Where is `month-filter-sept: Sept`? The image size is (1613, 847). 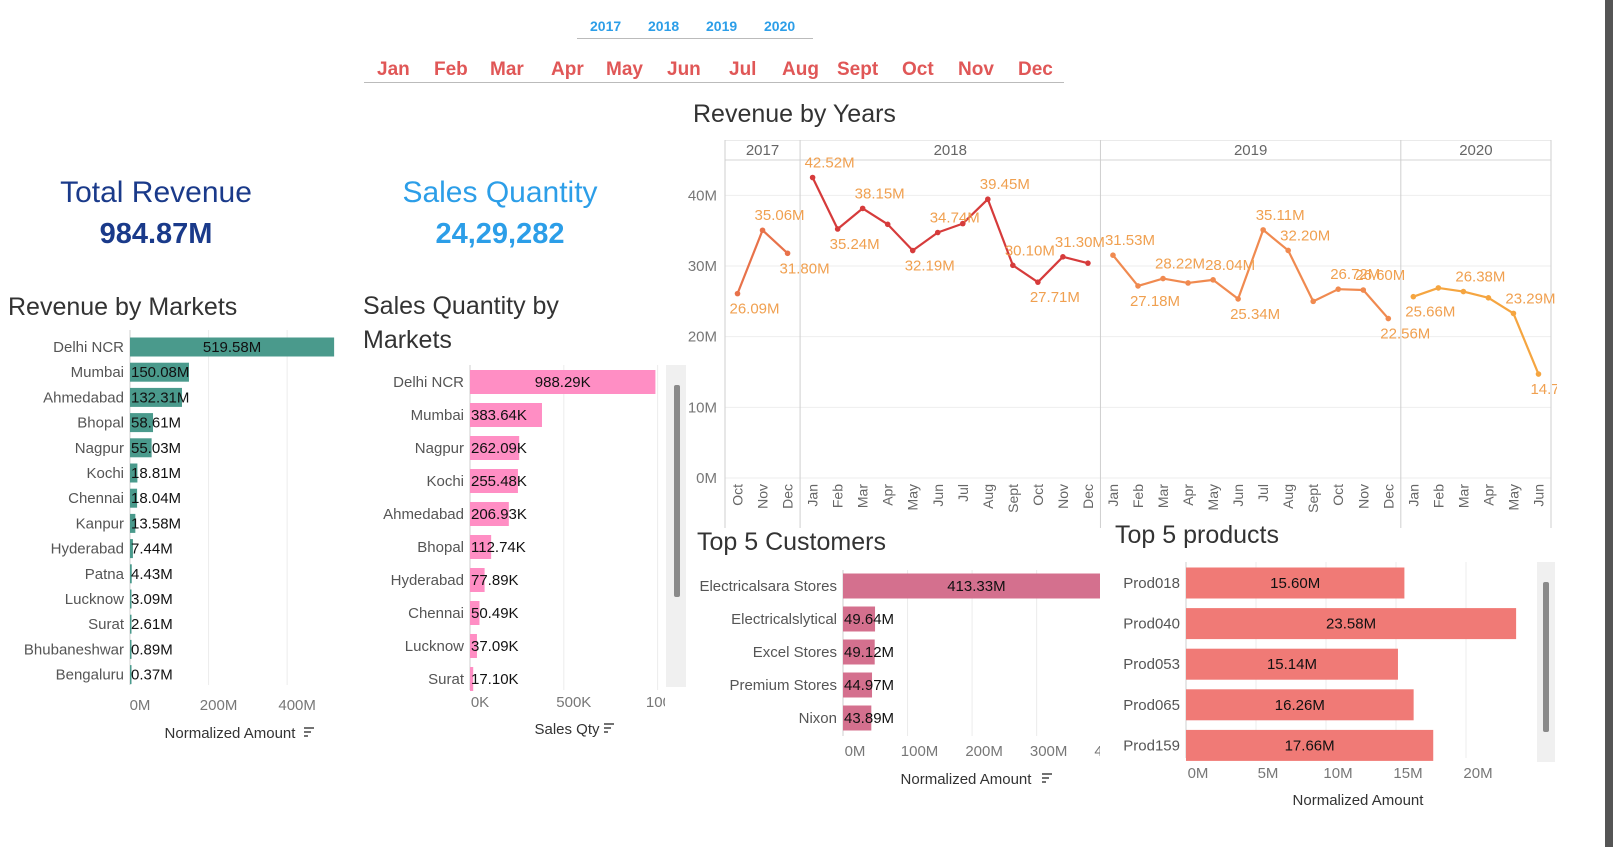 month-filter-sept: Sept is located at coordinates (857, 70).